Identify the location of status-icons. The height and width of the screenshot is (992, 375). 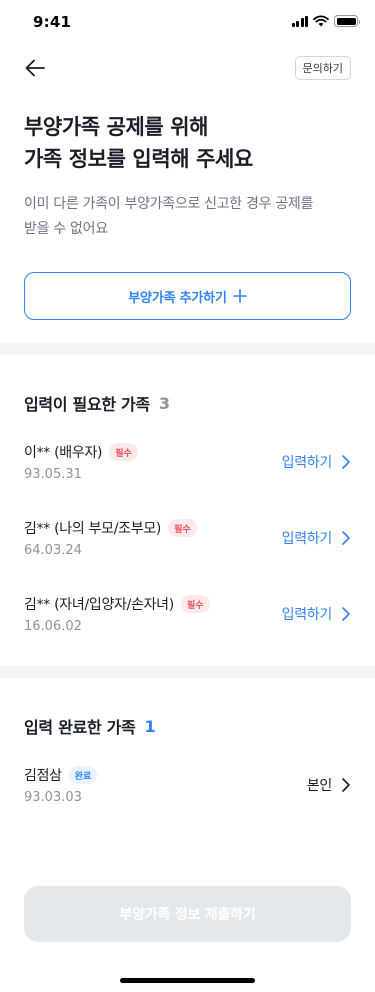
(325, 21).